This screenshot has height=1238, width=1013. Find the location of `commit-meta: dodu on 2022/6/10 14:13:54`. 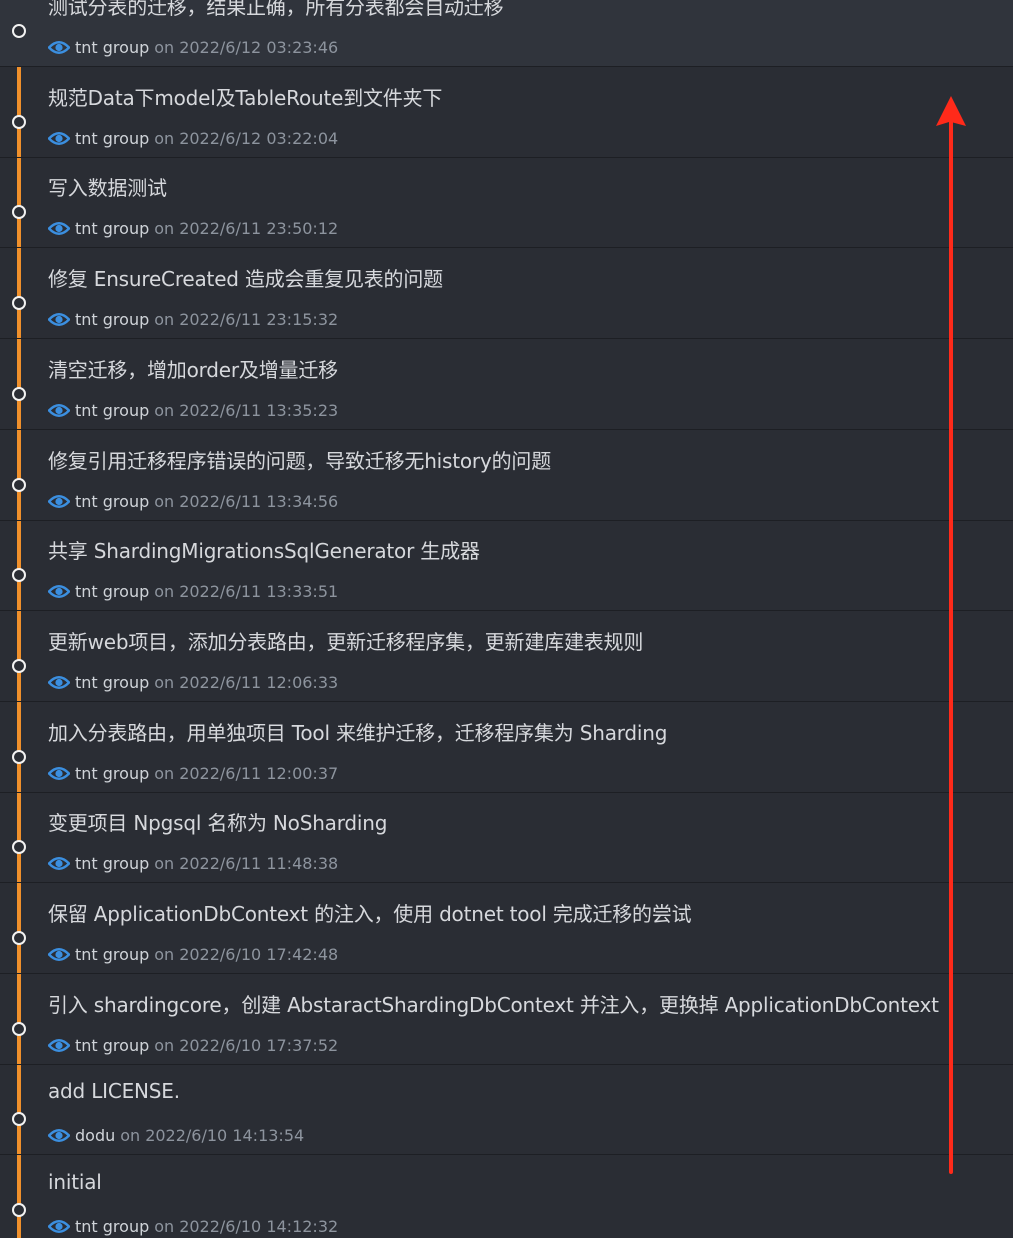

commit-meta: dodu on 2022/6/10 14:13:54 is located at coordinates (176, 1135).